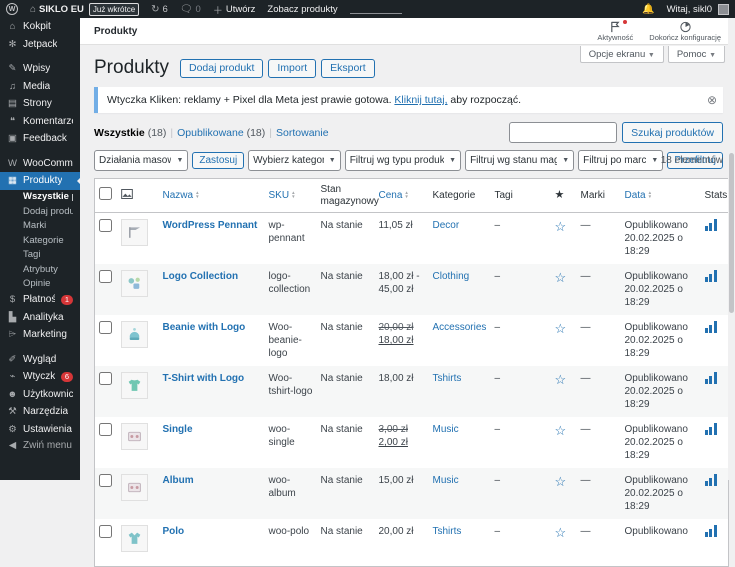  Describe the element at coordinates (40, 226) in the screenshot. I see `submenu-item-marki: Marki` at that location.